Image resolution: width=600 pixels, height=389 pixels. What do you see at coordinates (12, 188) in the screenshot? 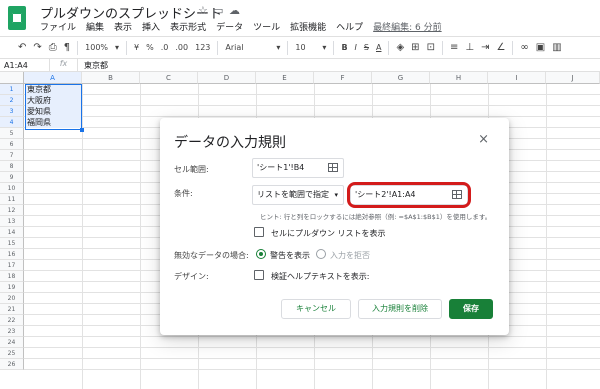
I see `row-header: 10` at bounding box center [12, 188].